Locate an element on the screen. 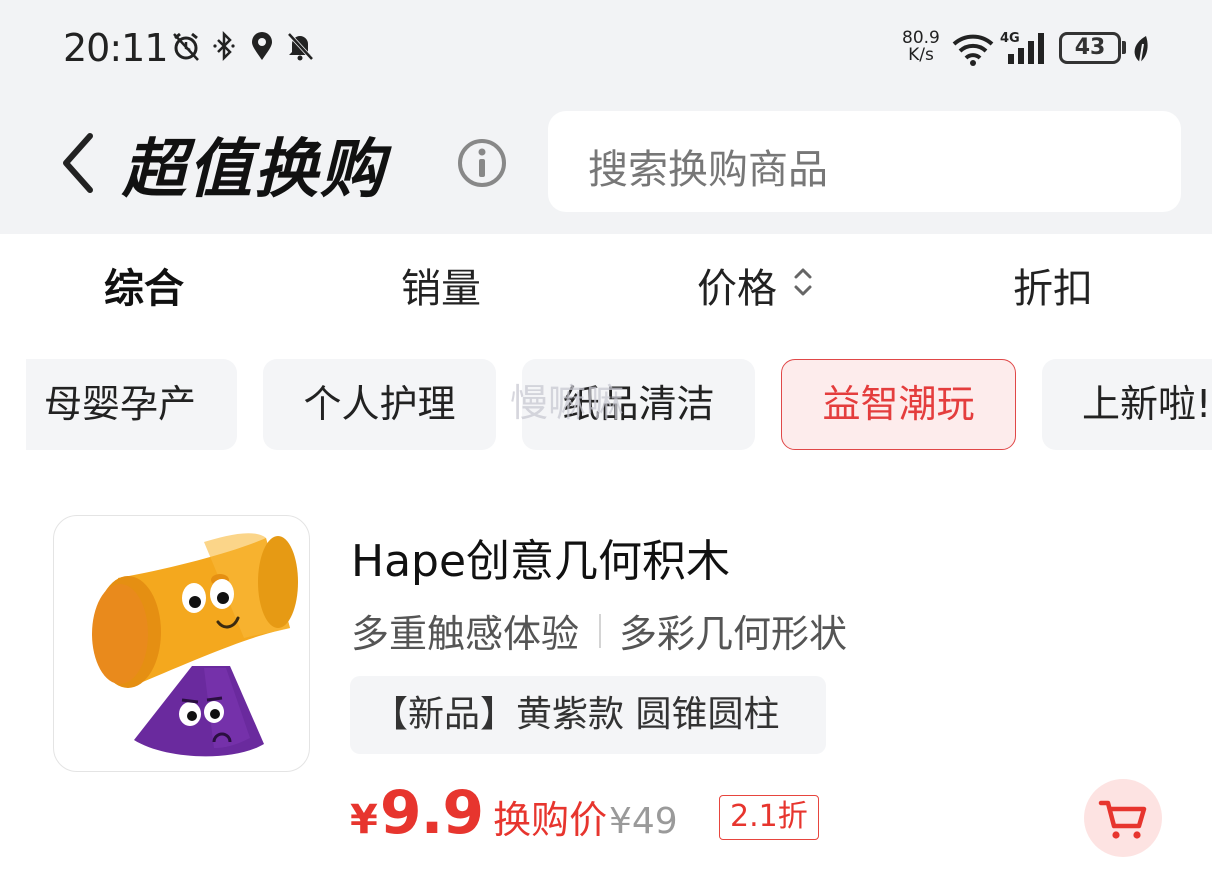 The image size is (1212, 889). tab-discount: 折扣 is located at coordinates (1053, 285).